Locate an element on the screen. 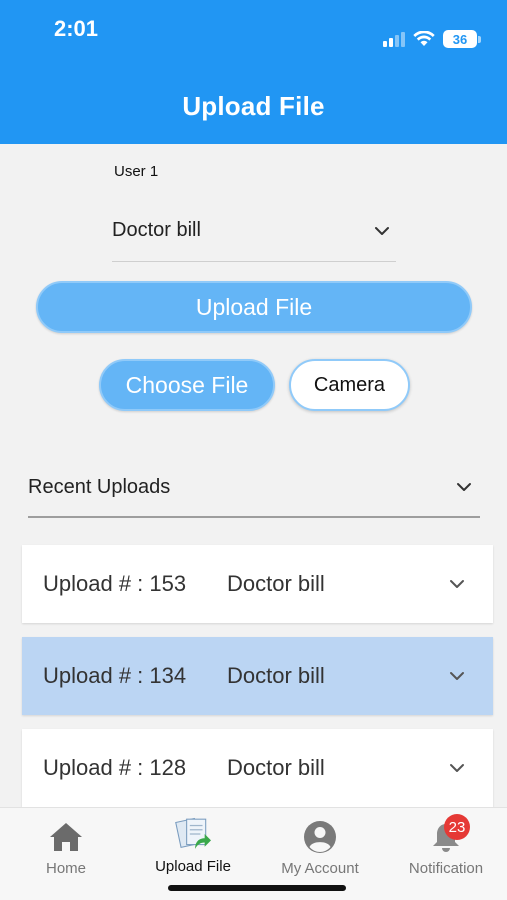 This screenshot has width=507, height=900. upload-item: Upload # : 128 Doctor bill is located at coordinates (257, 768).